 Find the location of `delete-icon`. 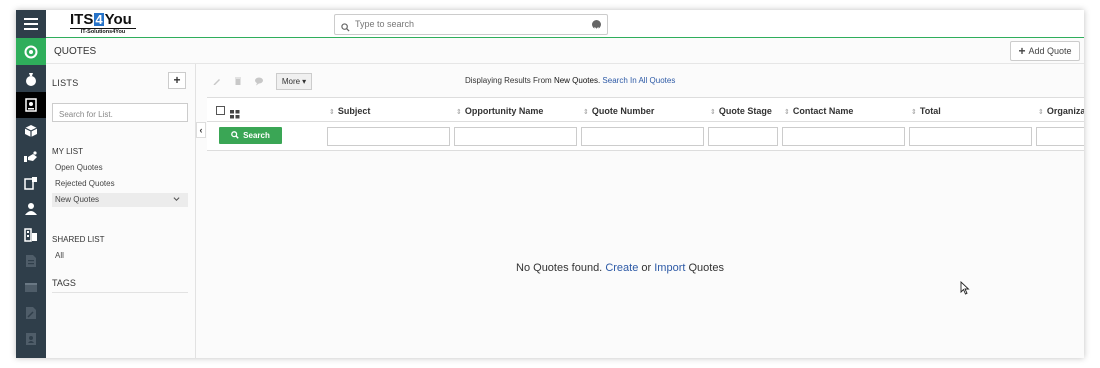

delete-icon is located at coordinates (238, 81).